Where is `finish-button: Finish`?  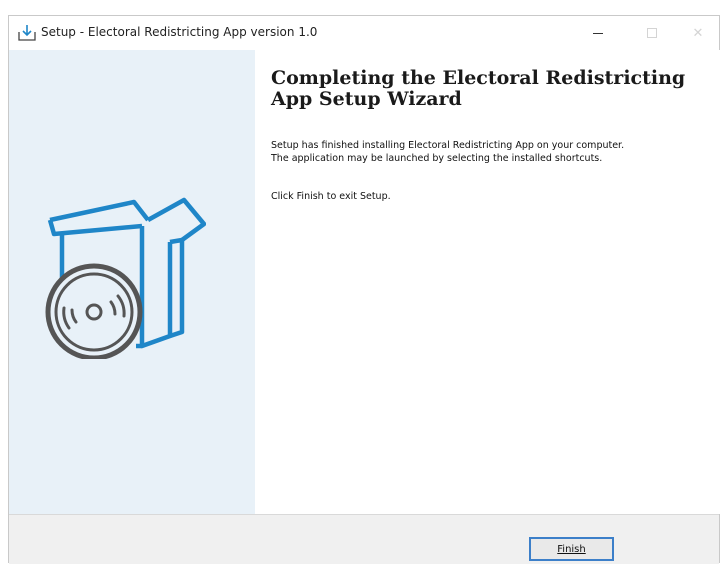
finish-button: Finish is located at coordinates (571, 549).